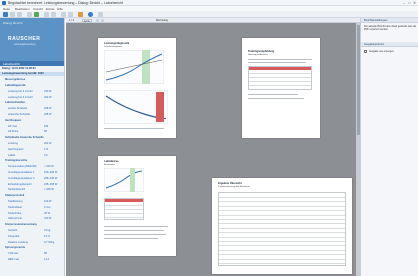 The width and height of the screenshot is (418, 276). Describe the element at coordinates (15, 103) in the screenshot. I see `tree-item-label: Laktatschwellen` at that location.